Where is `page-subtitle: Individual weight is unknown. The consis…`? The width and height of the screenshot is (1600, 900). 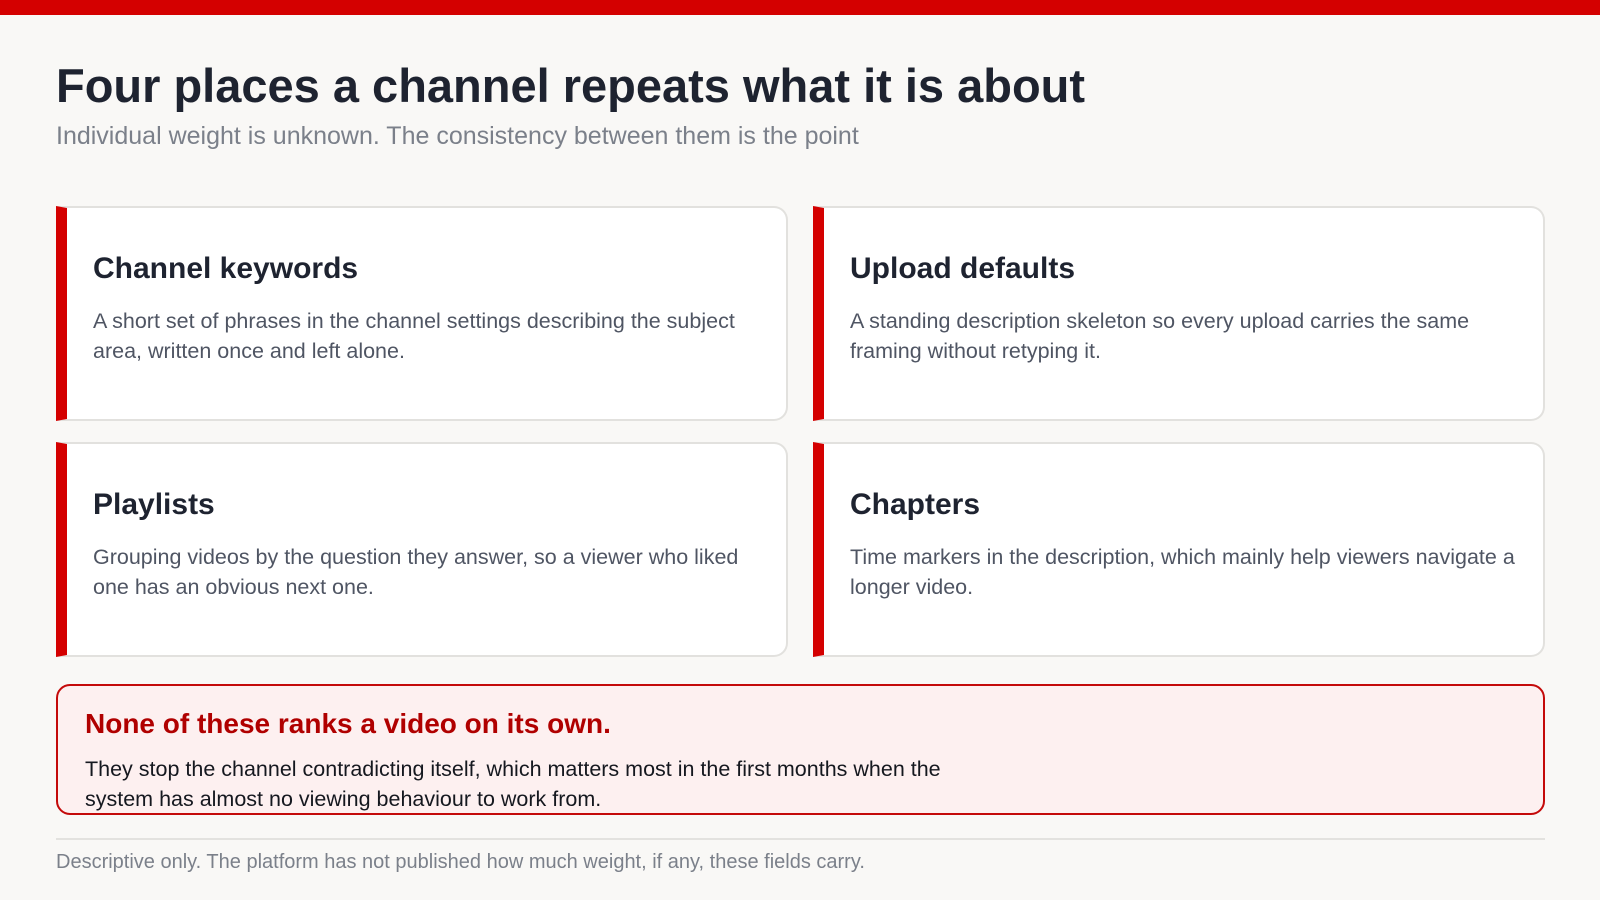
page-subtitle: Individual weight is unknown. The consis… is located at coordinates (457, 136).